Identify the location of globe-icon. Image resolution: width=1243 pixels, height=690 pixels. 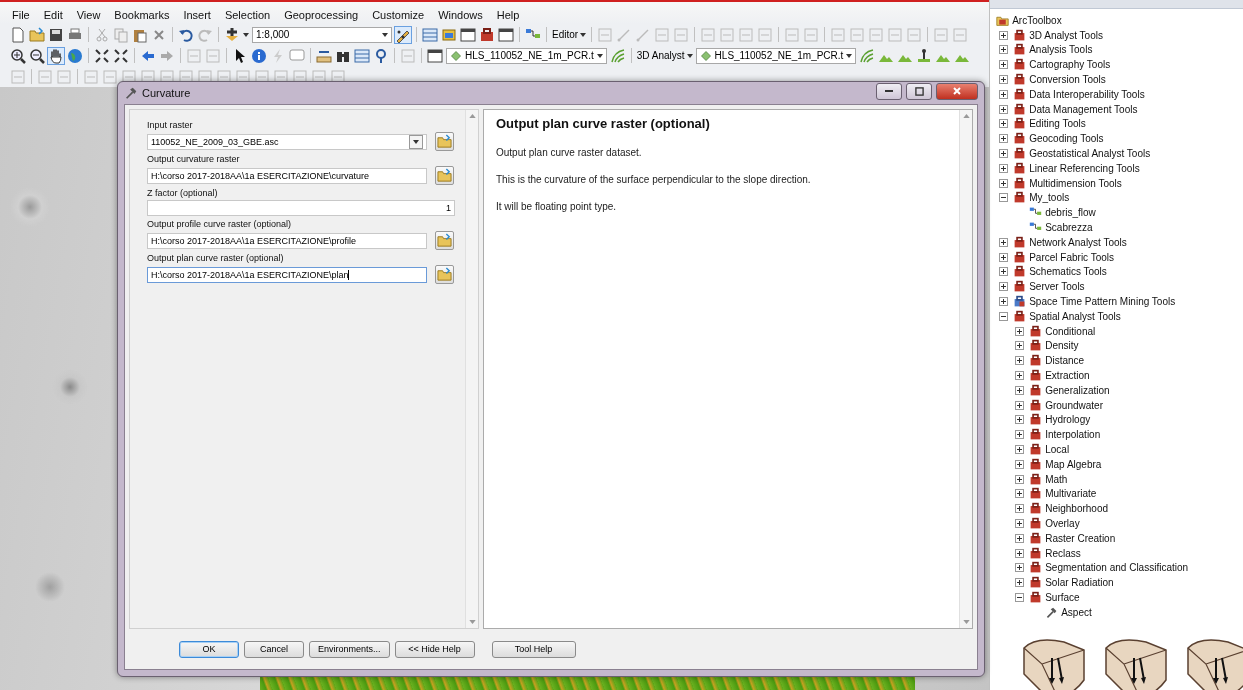
(75, 55).